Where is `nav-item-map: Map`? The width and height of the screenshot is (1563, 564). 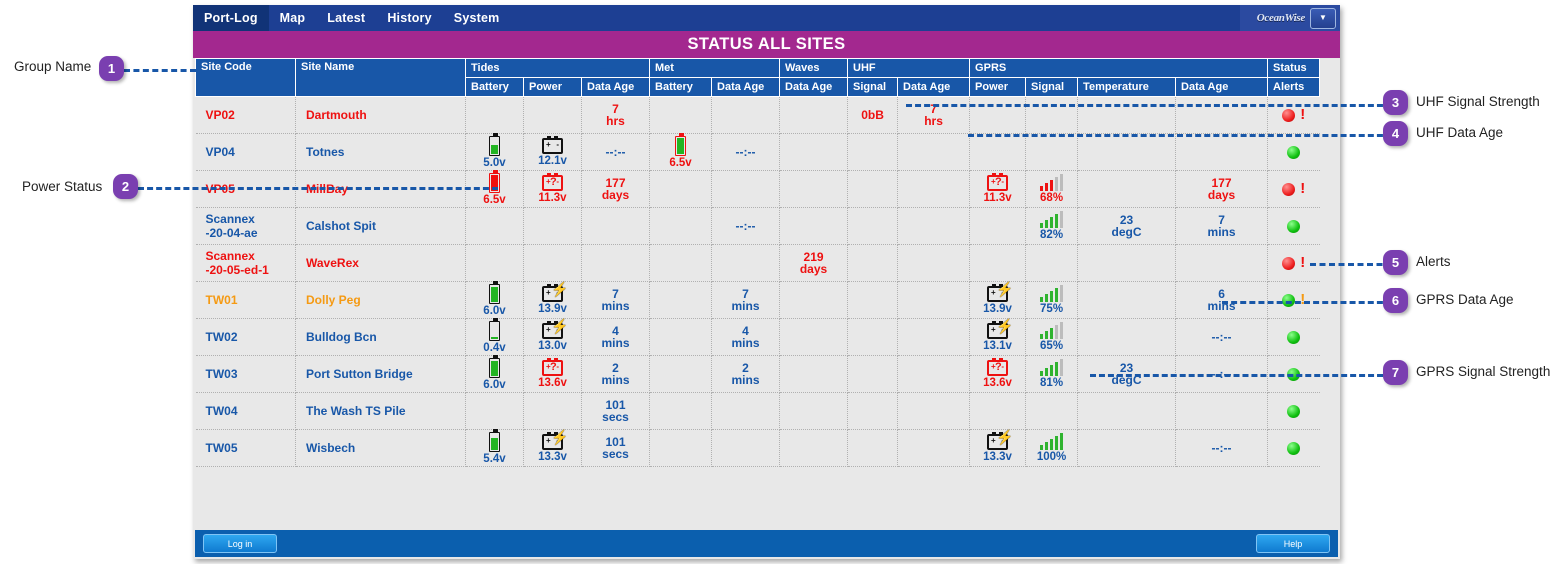
nav-item-map: Map is located at coordinates (293, 18).